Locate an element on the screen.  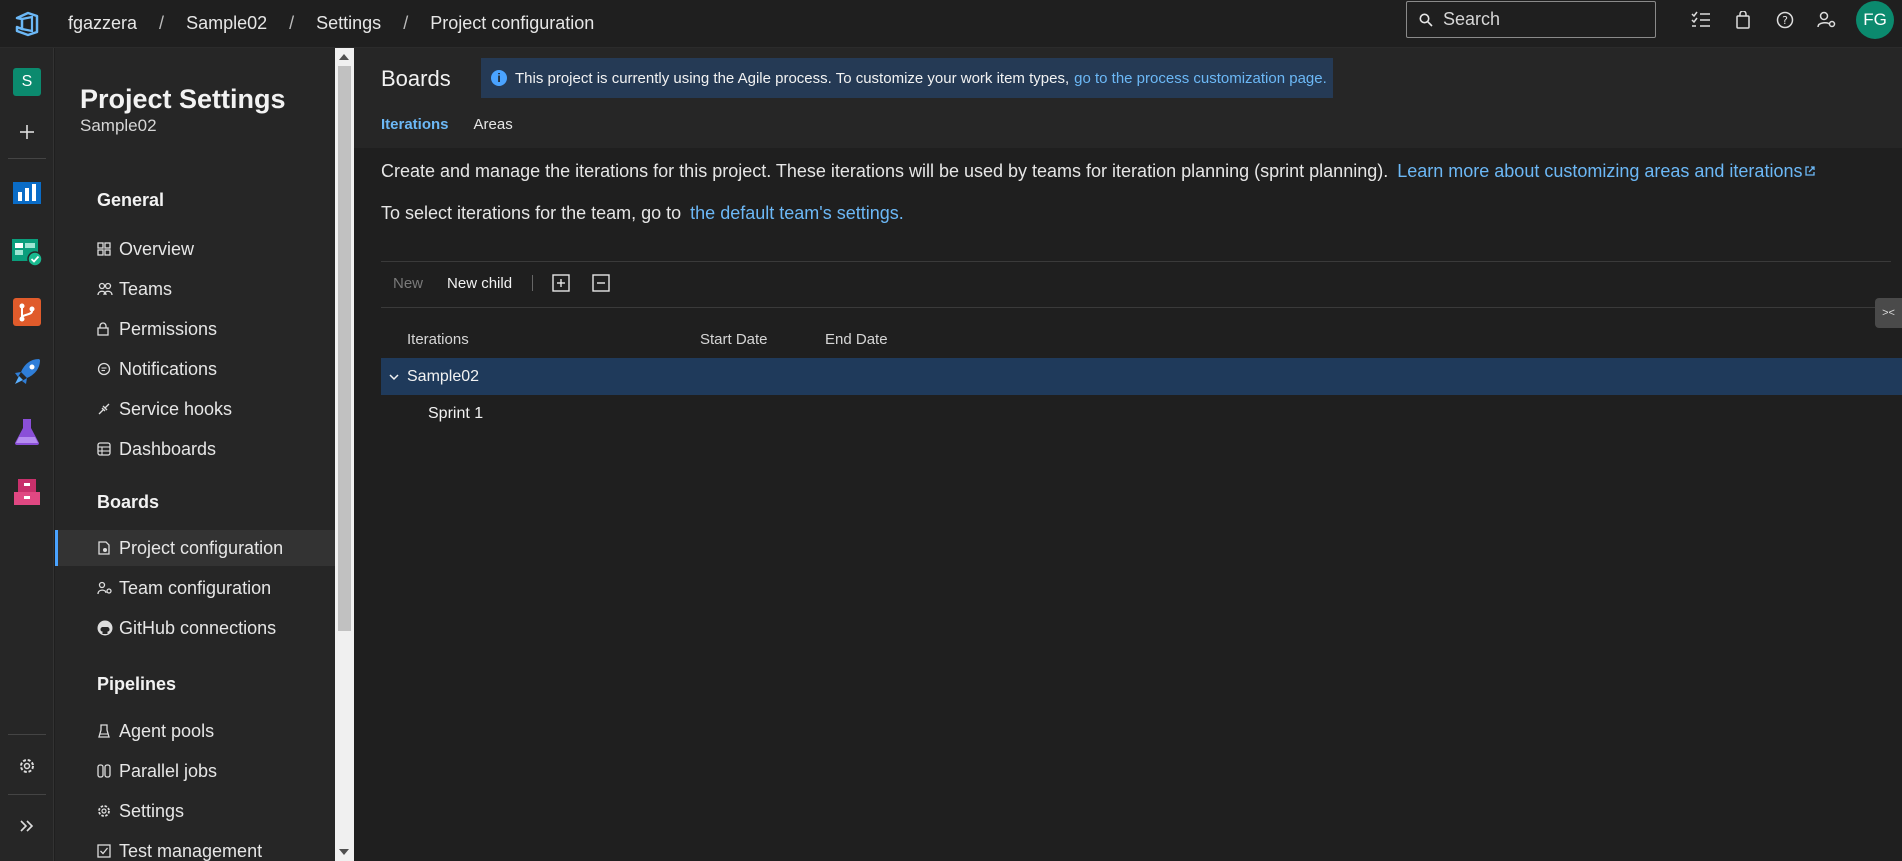
github-icon is located at coordinates (108, 628).